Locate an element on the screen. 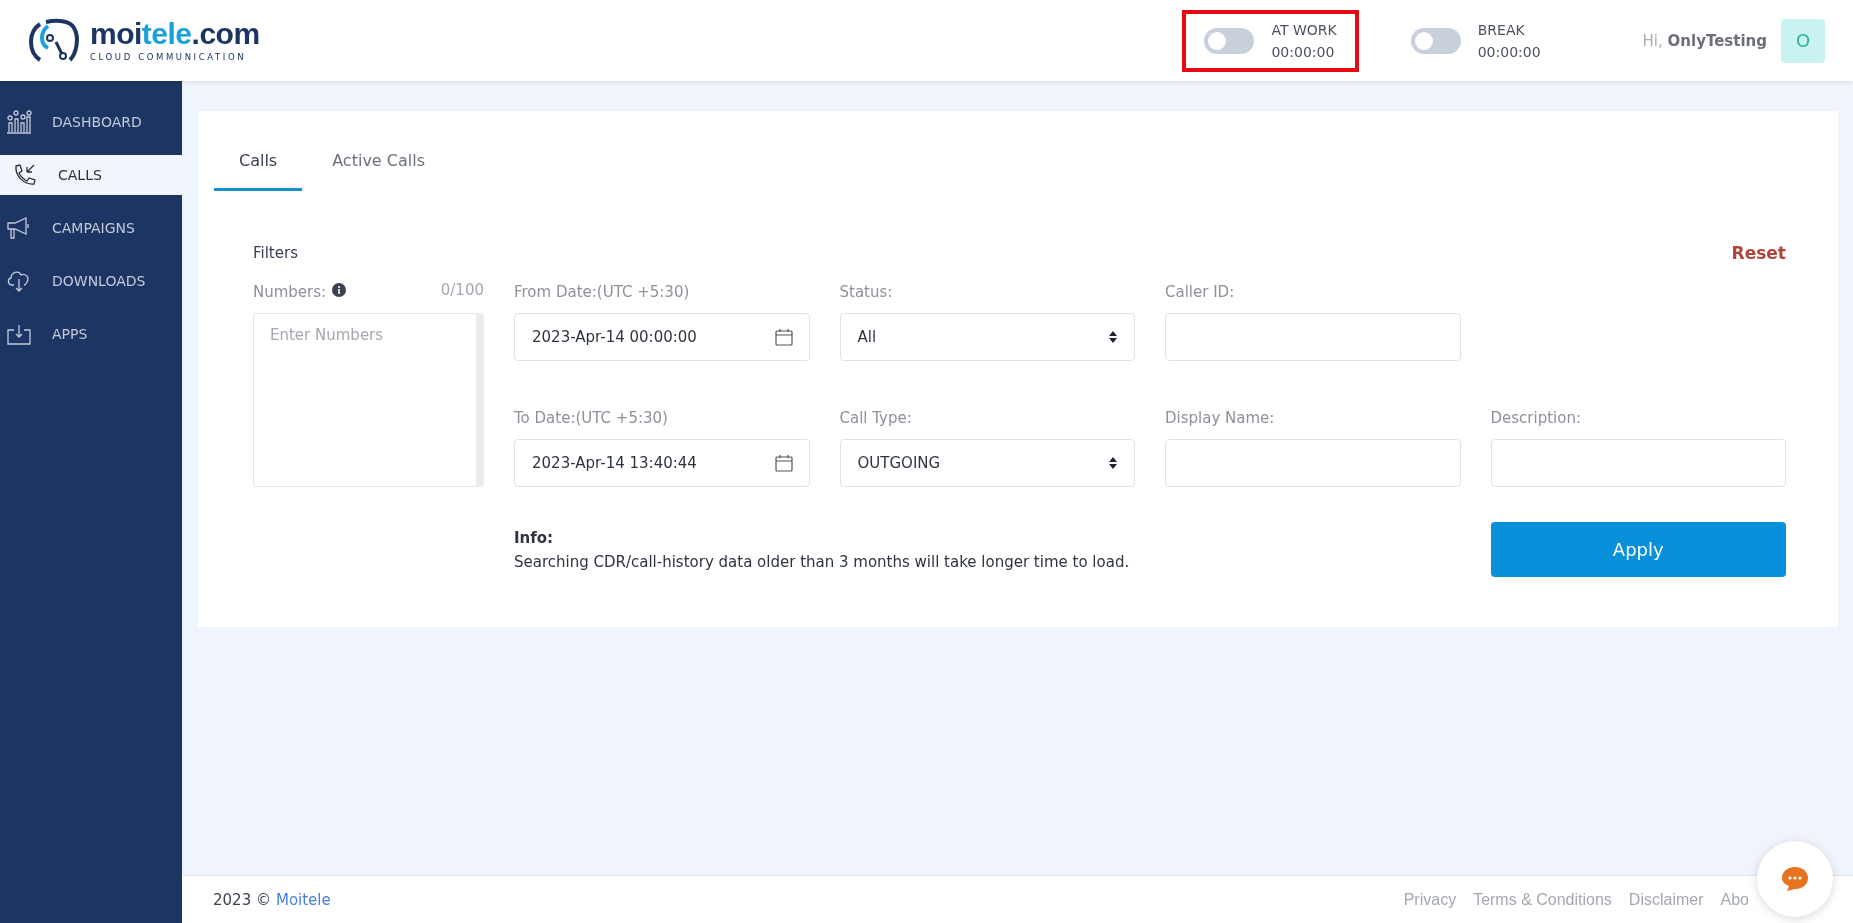  status-dropdown: All is located at coordinates (987, 337).